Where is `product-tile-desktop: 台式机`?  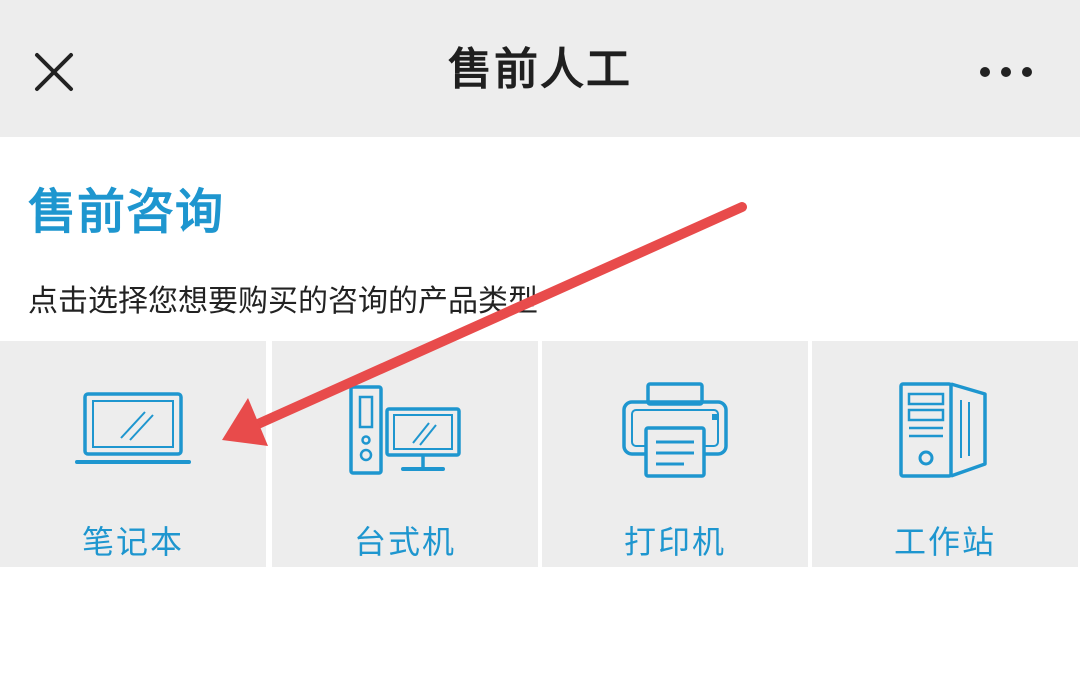
product-tile-desktop: 台式机 is located at coordinates (405, 454).